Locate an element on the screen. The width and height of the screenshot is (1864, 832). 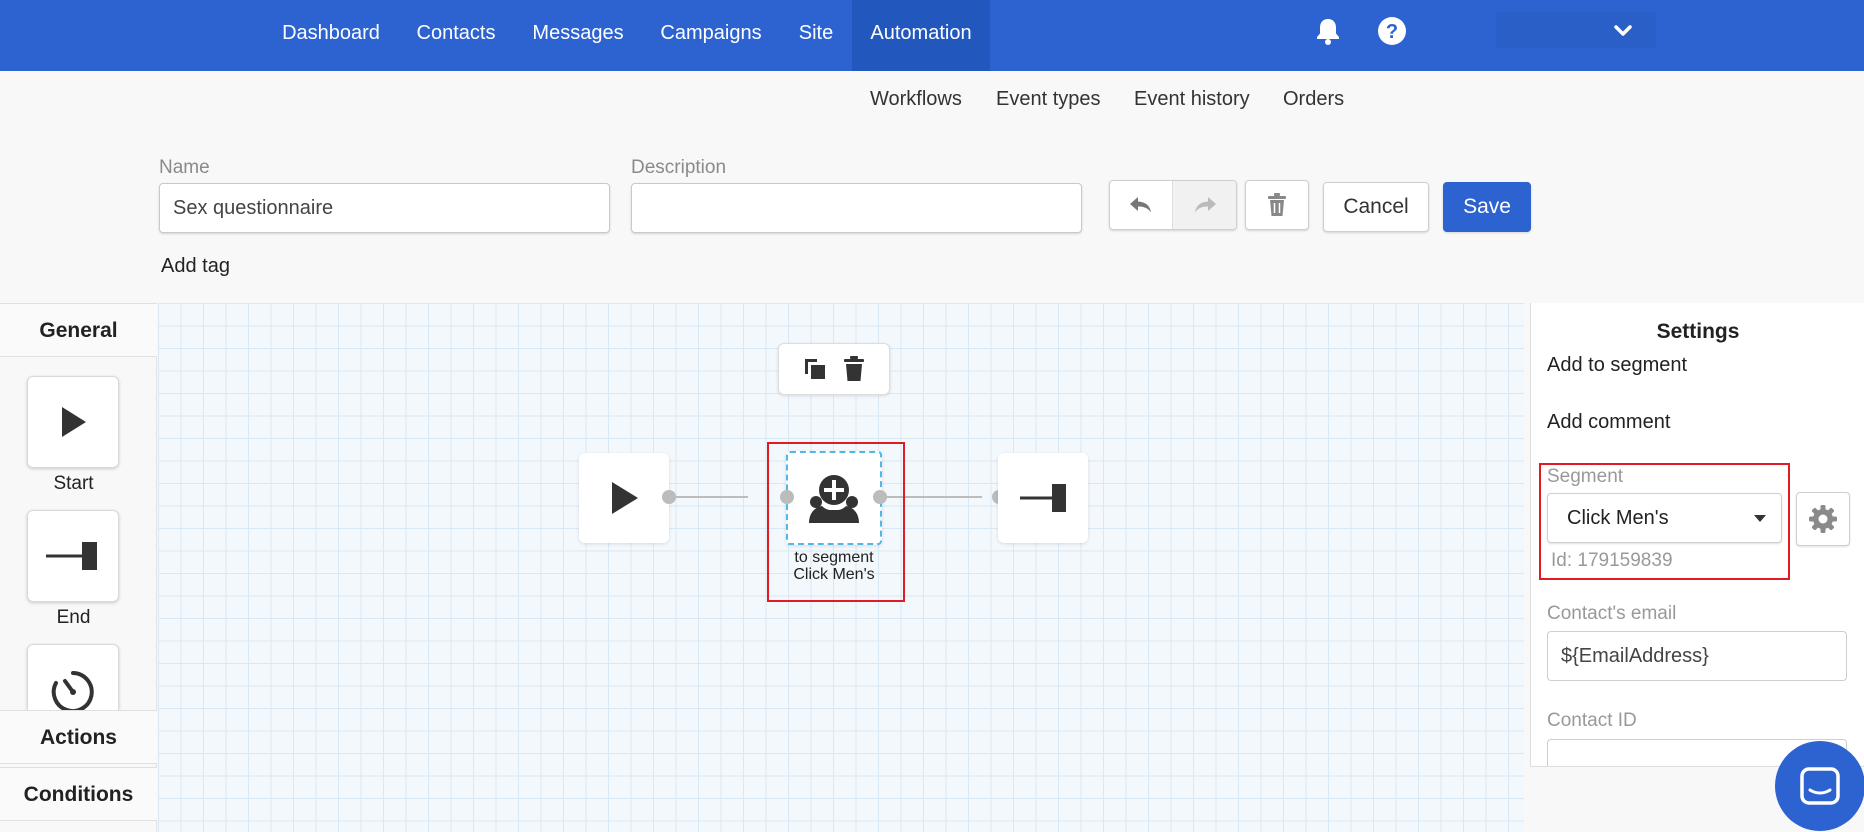
palette-conditions-header: Conditions is located at coordinates (78, 794).